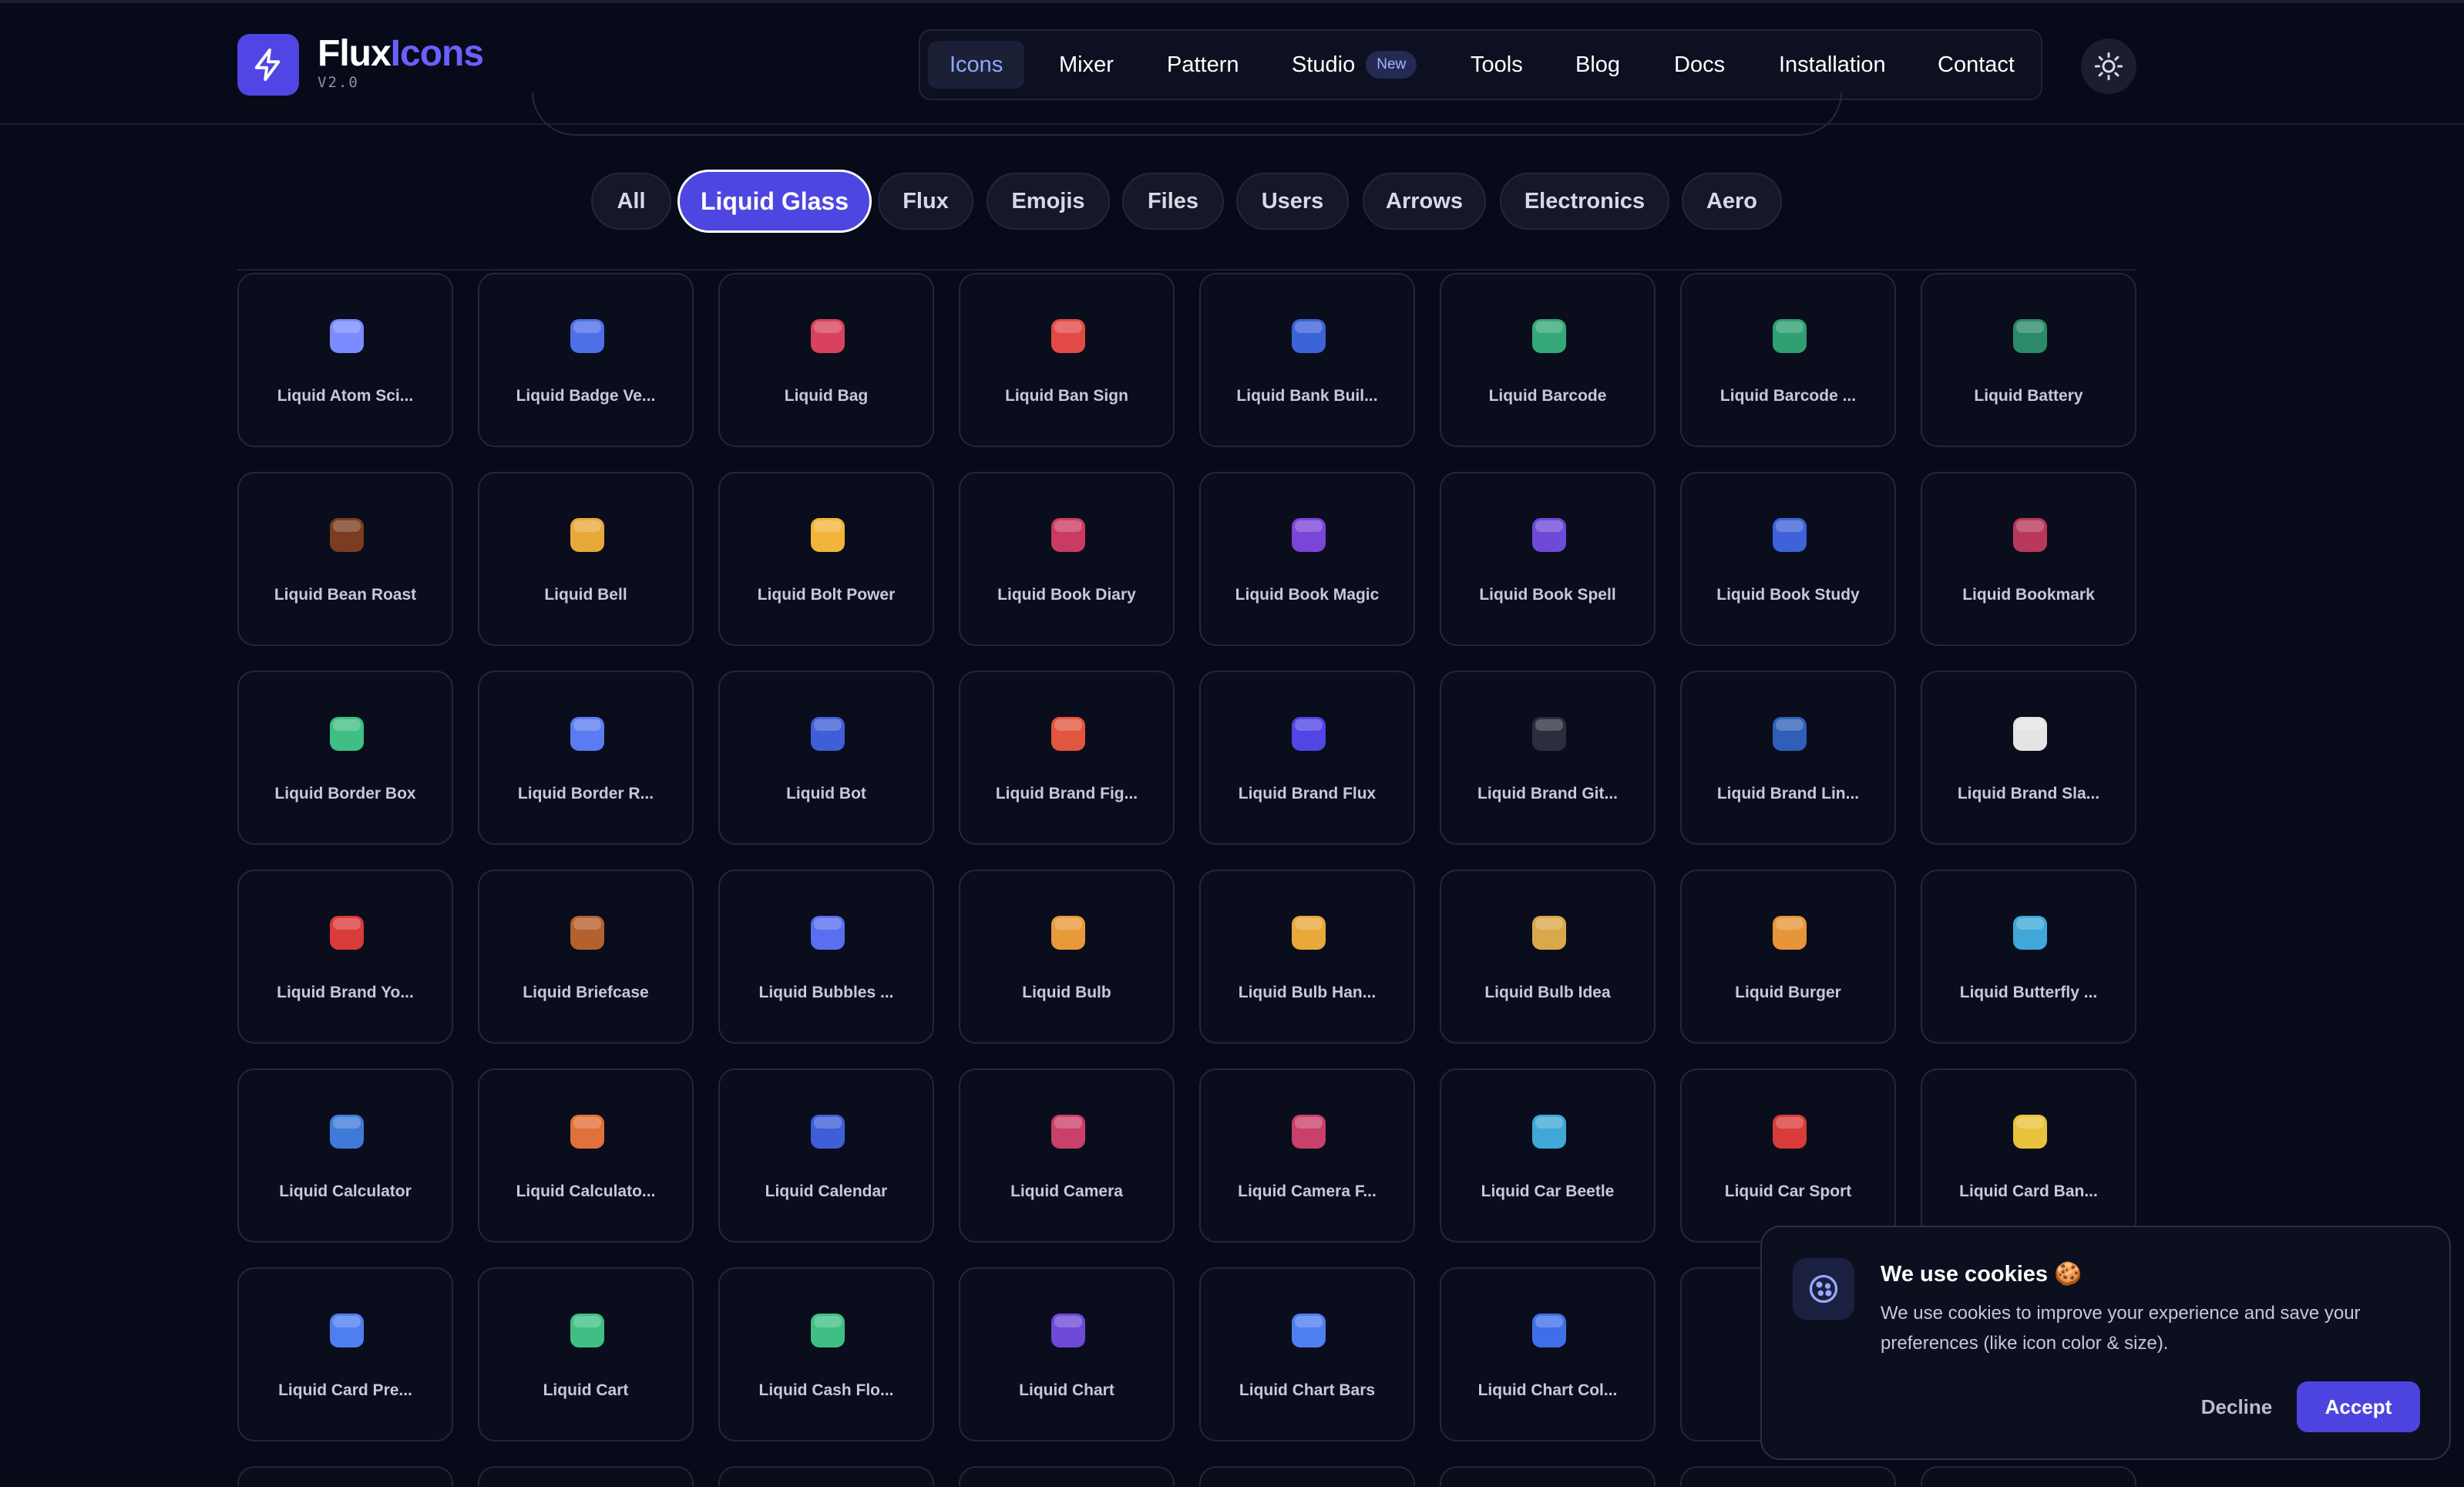 Image resolution: width=2464 pixels, height=1487 pixels. Describe the element at coordinates (1307, 794) in the screenshot. I see `icon-card-label: Liquid Brand Flux` at that location.